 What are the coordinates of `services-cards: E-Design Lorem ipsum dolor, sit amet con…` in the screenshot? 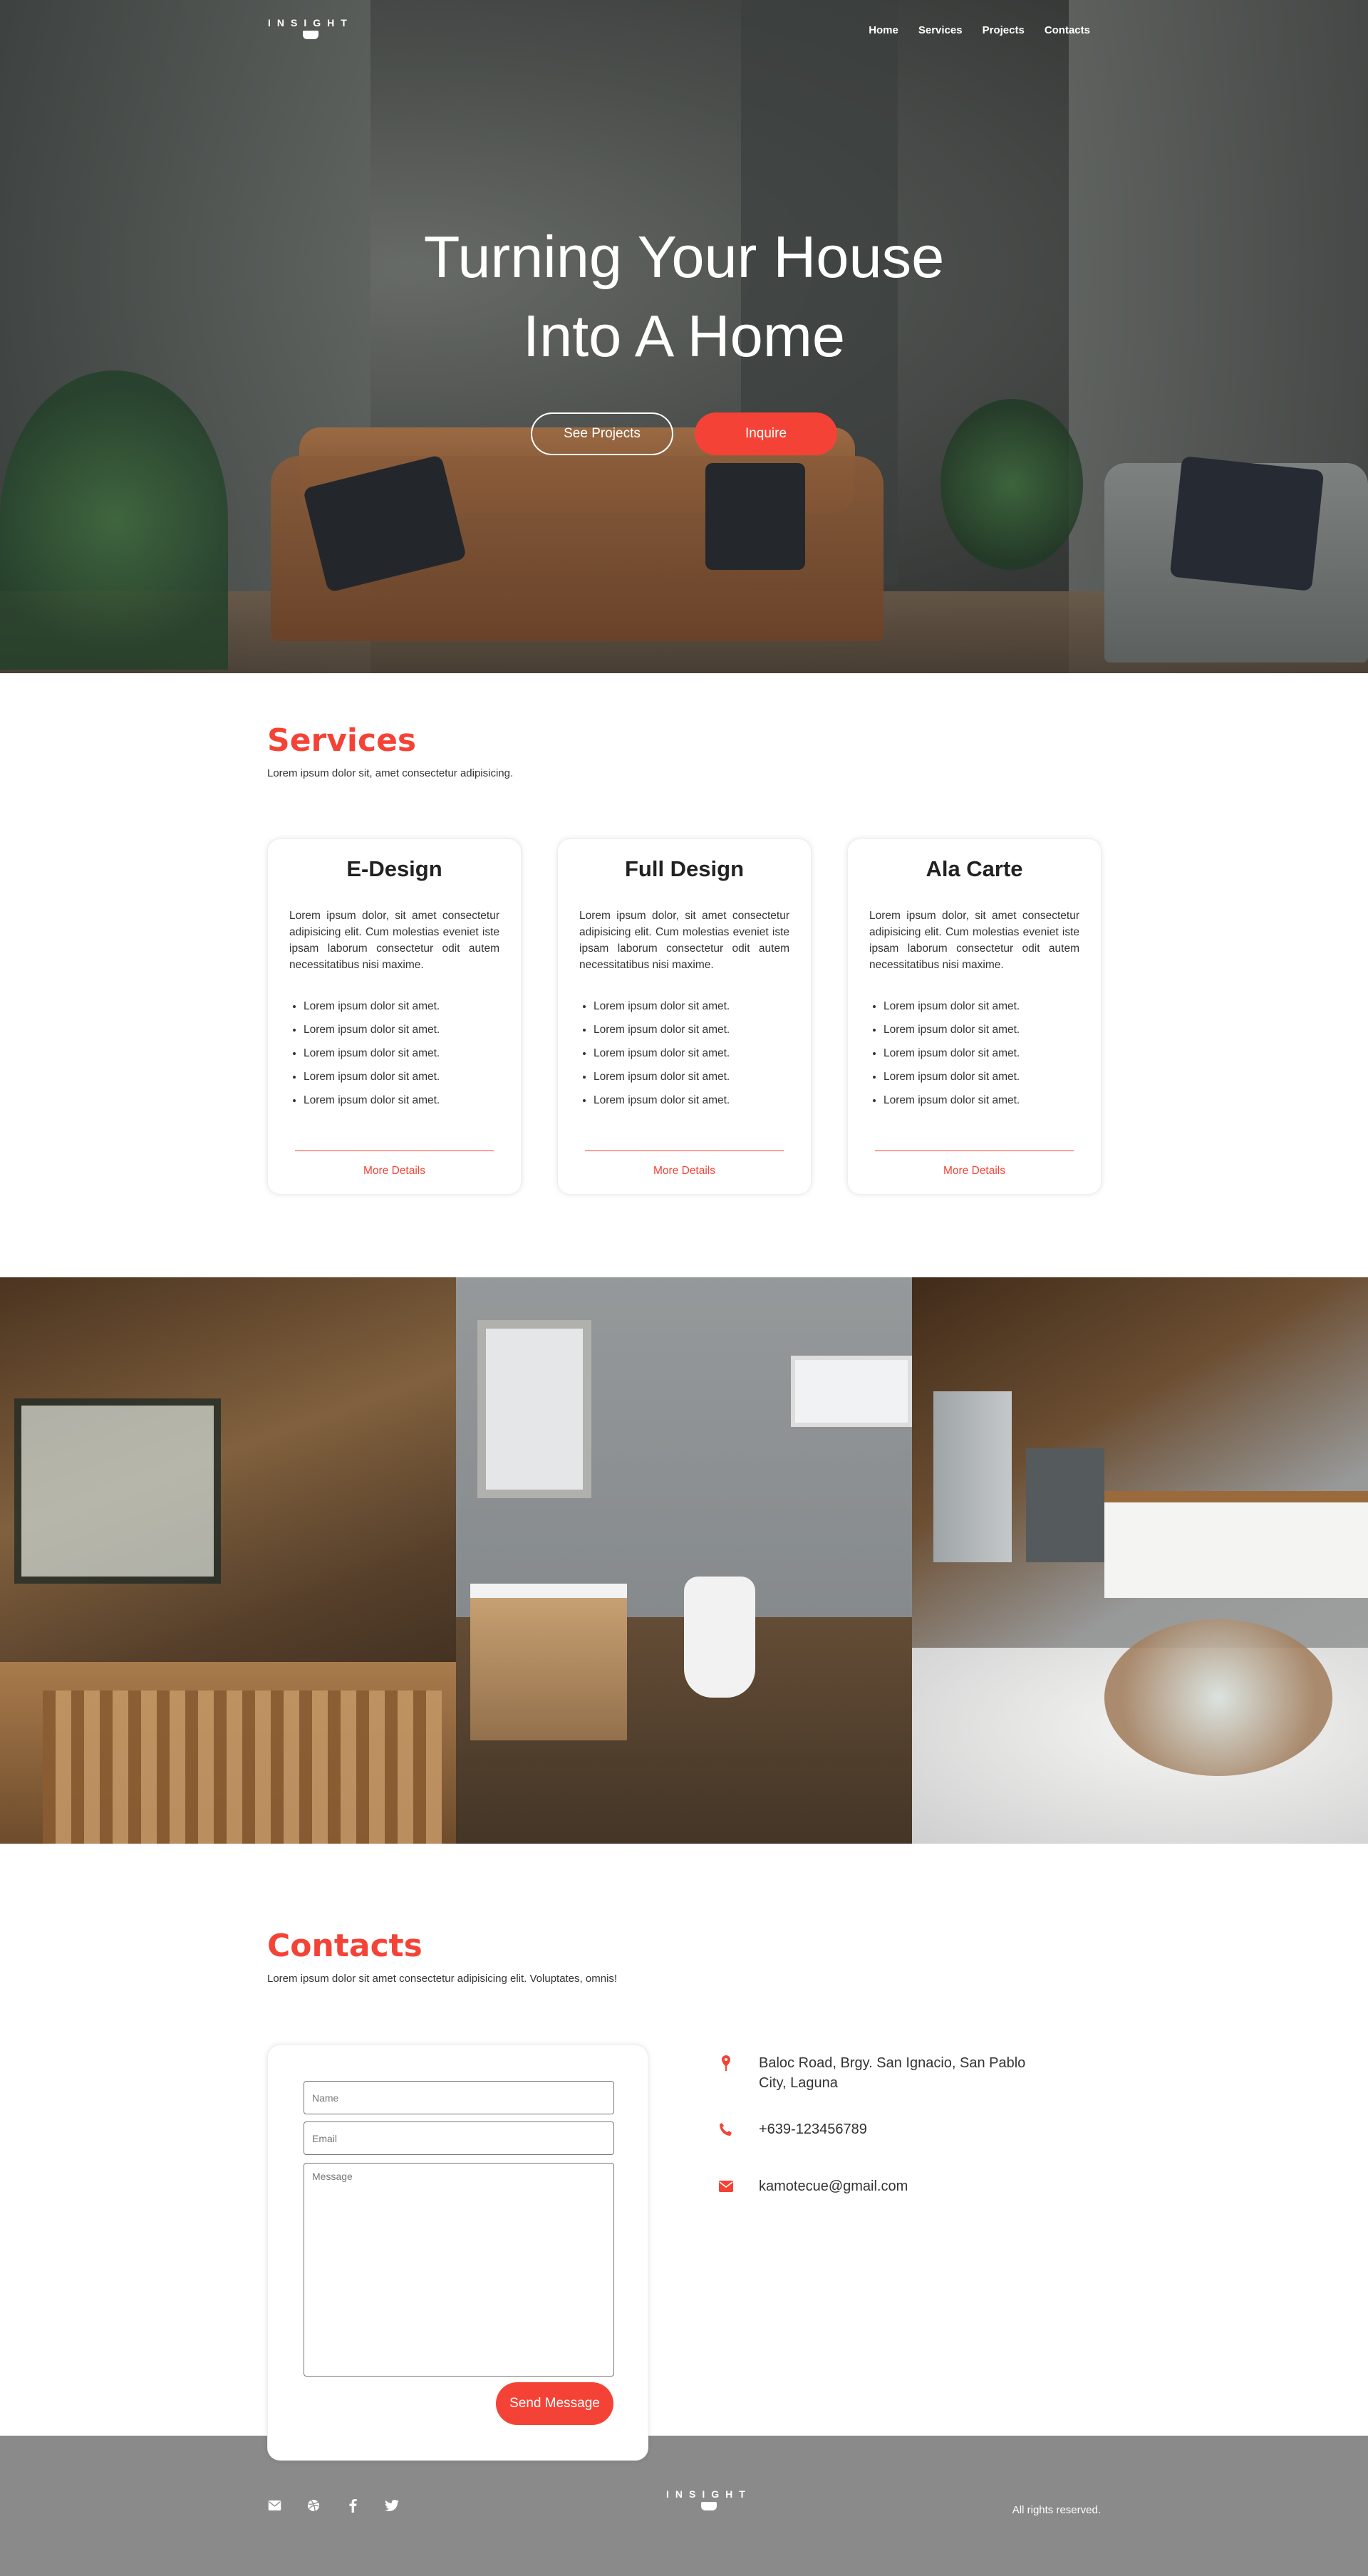 It's located at (684, 1016).